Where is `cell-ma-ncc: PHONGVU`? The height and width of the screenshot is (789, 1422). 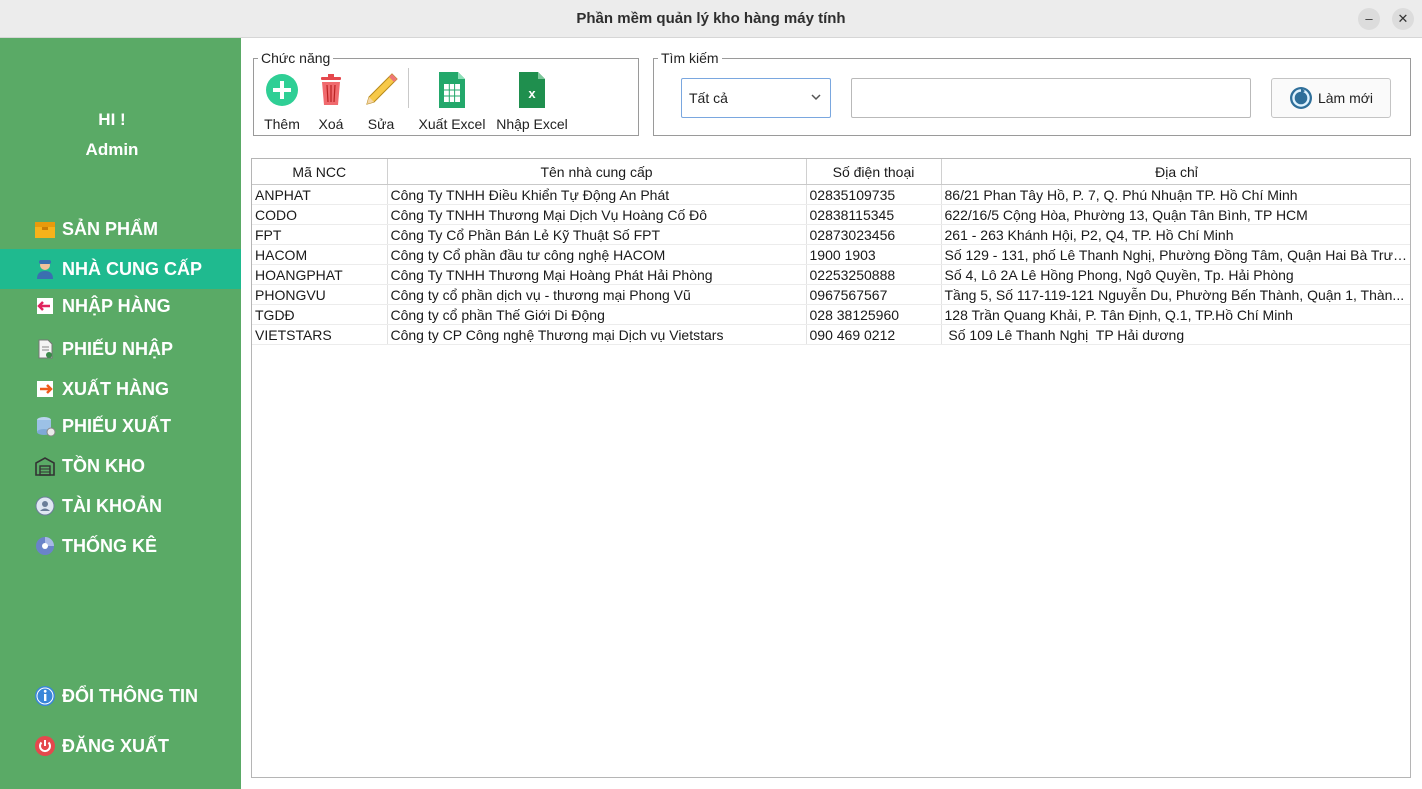
cell-ma-ncc: PHONGVU is located at coordinates (320, 294).